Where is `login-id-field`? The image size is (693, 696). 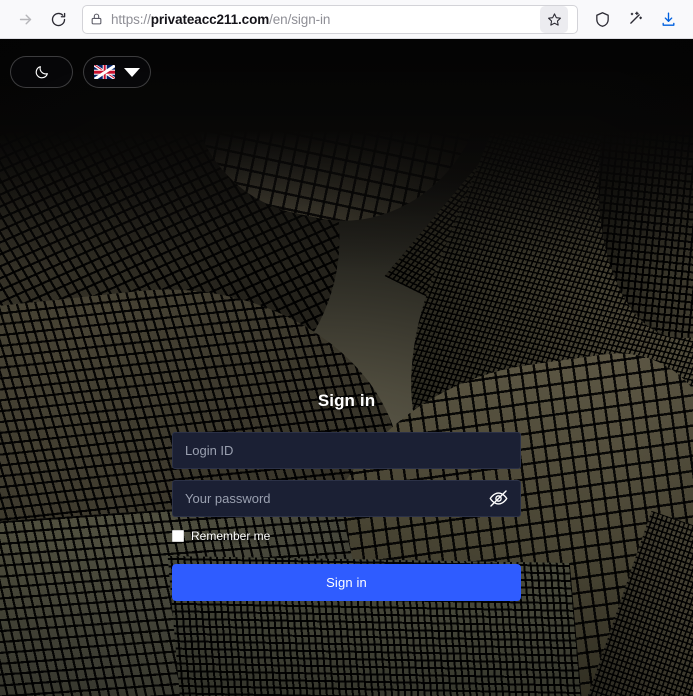
login-id-field is located at coordinates (346, 450).